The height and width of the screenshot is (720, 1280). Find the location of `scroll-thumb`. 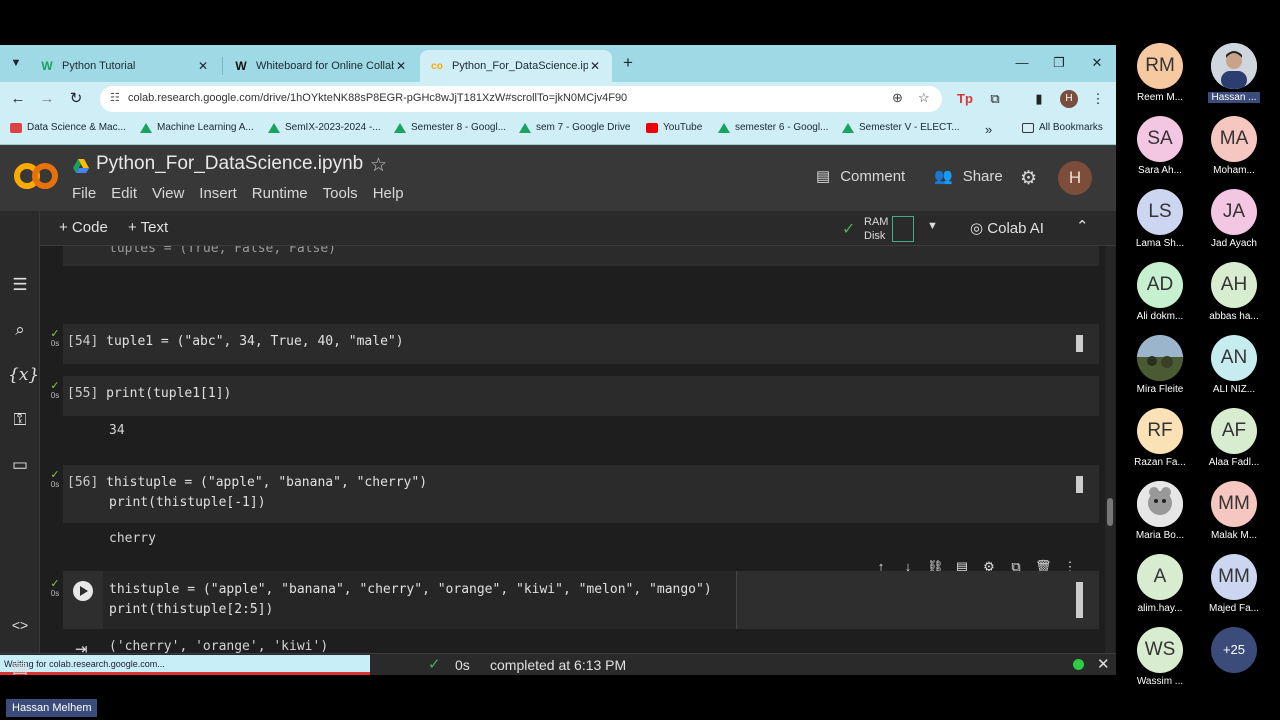

scroll-thumb is located at coordinates (1110, 512).